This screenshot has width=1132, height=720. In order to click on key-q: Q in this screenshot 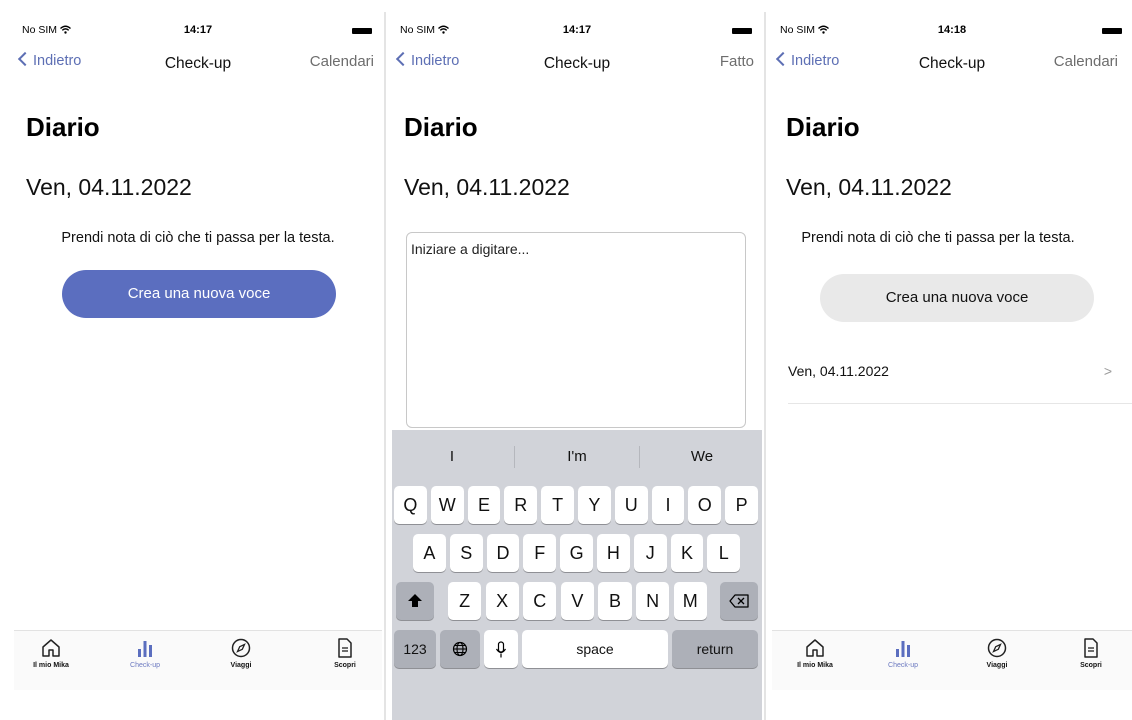, I will do `click(410, 505)`.